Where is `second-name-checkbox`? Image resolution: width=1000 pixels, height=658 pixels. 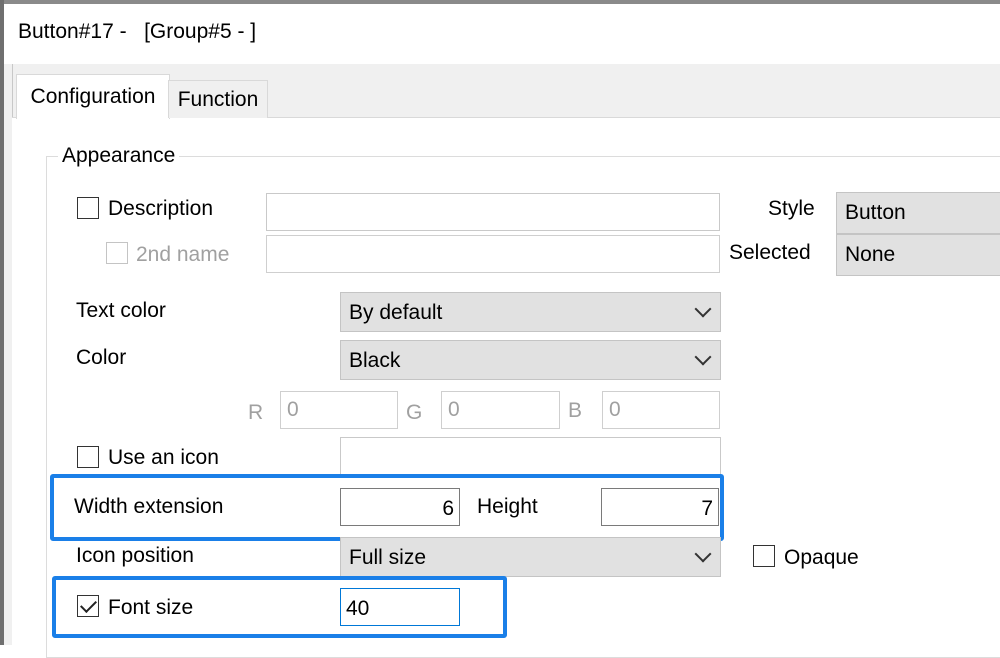 second-name-checkbox is located at coordinates (117, 253).